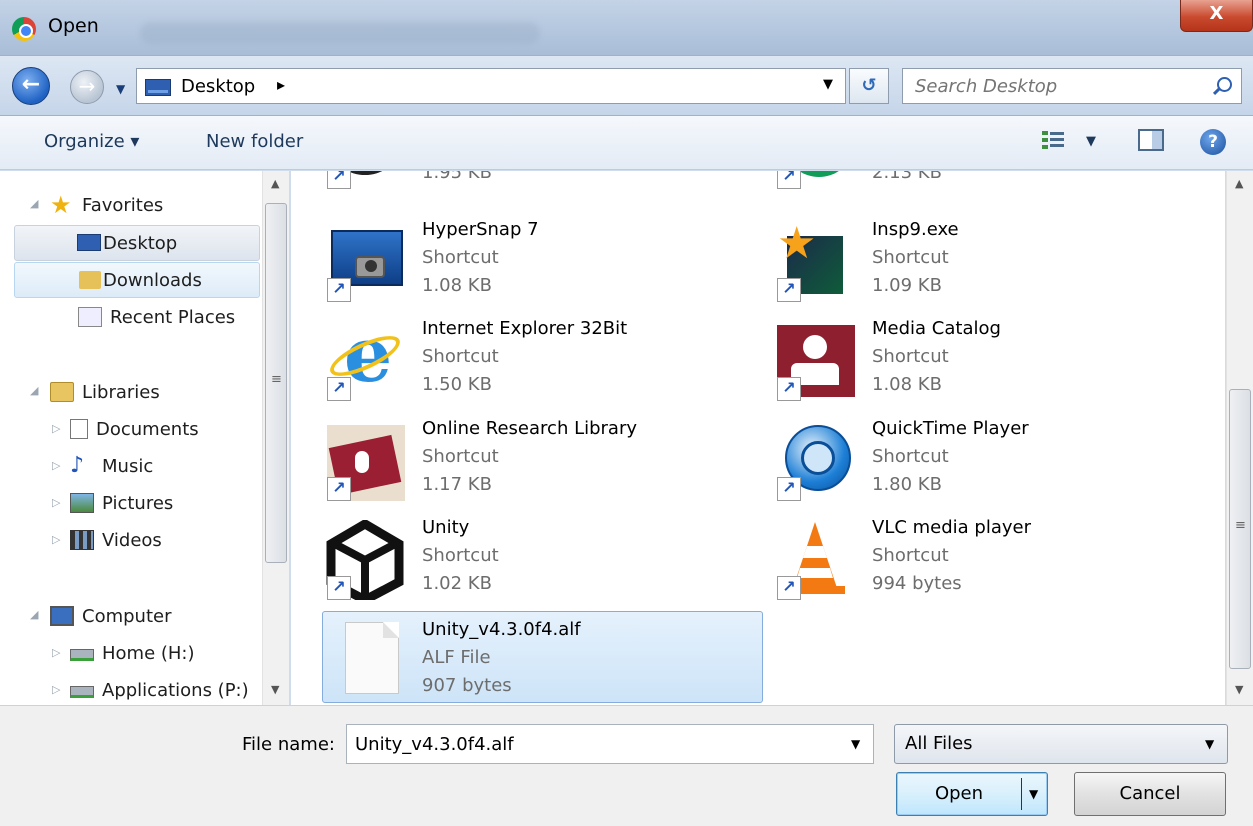 Image resolution: width=1253 pixels, height=826 pixels. Describe the element at coordinates (1061, 744) in the screenshot. I see `file-type-select: All Files ▼` at that location.